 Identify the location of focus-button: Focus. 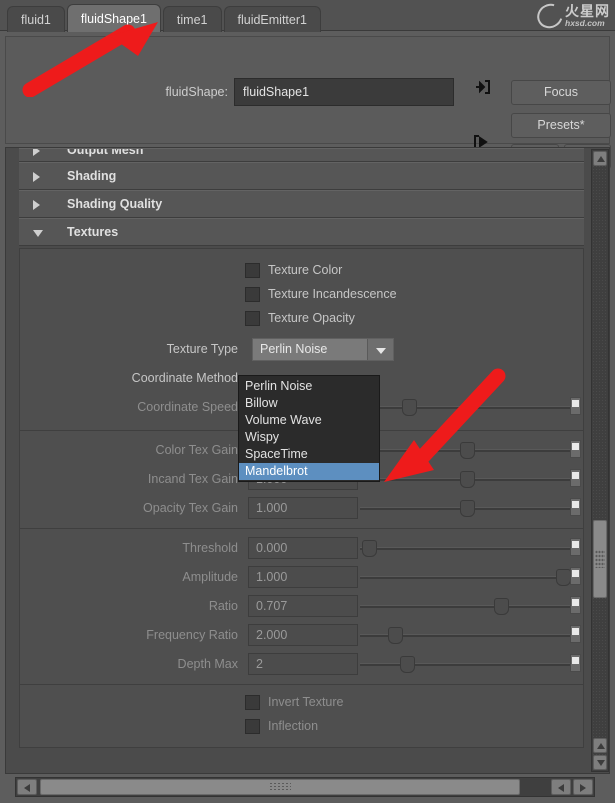
(561, 92).